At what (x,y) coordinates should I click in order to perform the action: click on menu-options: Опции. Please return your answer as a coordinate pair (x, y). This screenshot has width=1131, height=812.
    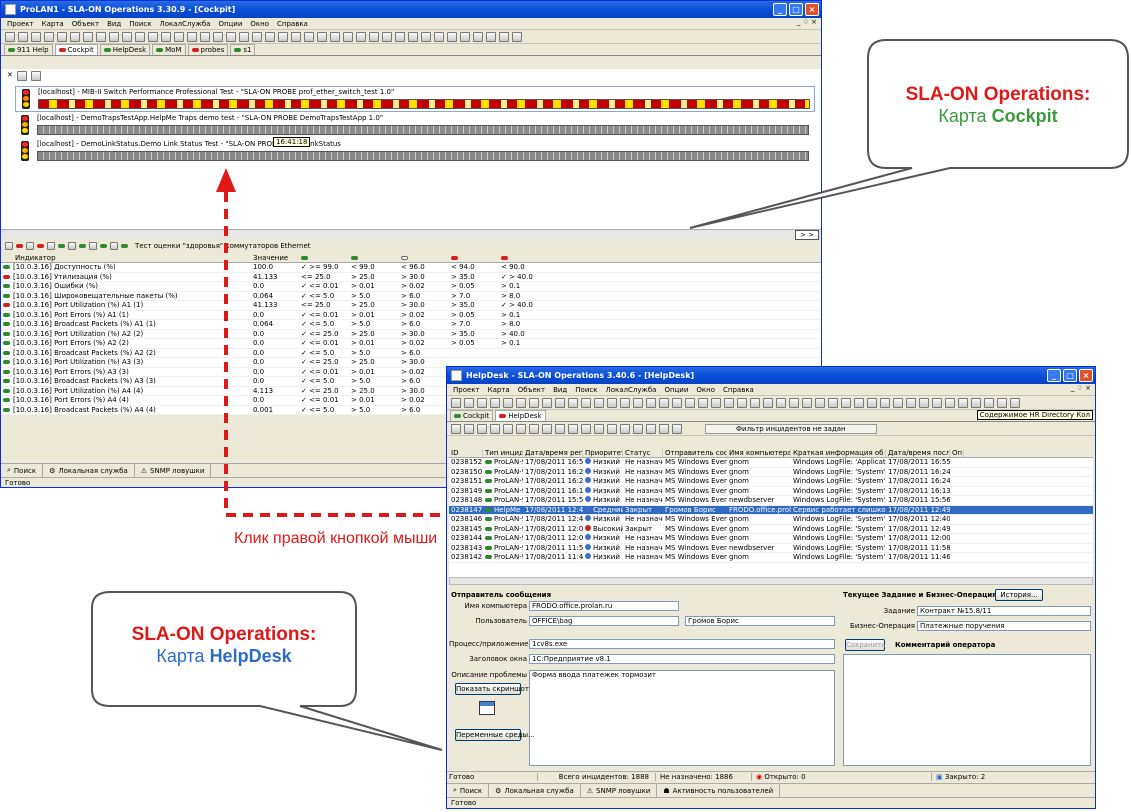
    Looking at the image, I should click on (676, 390).